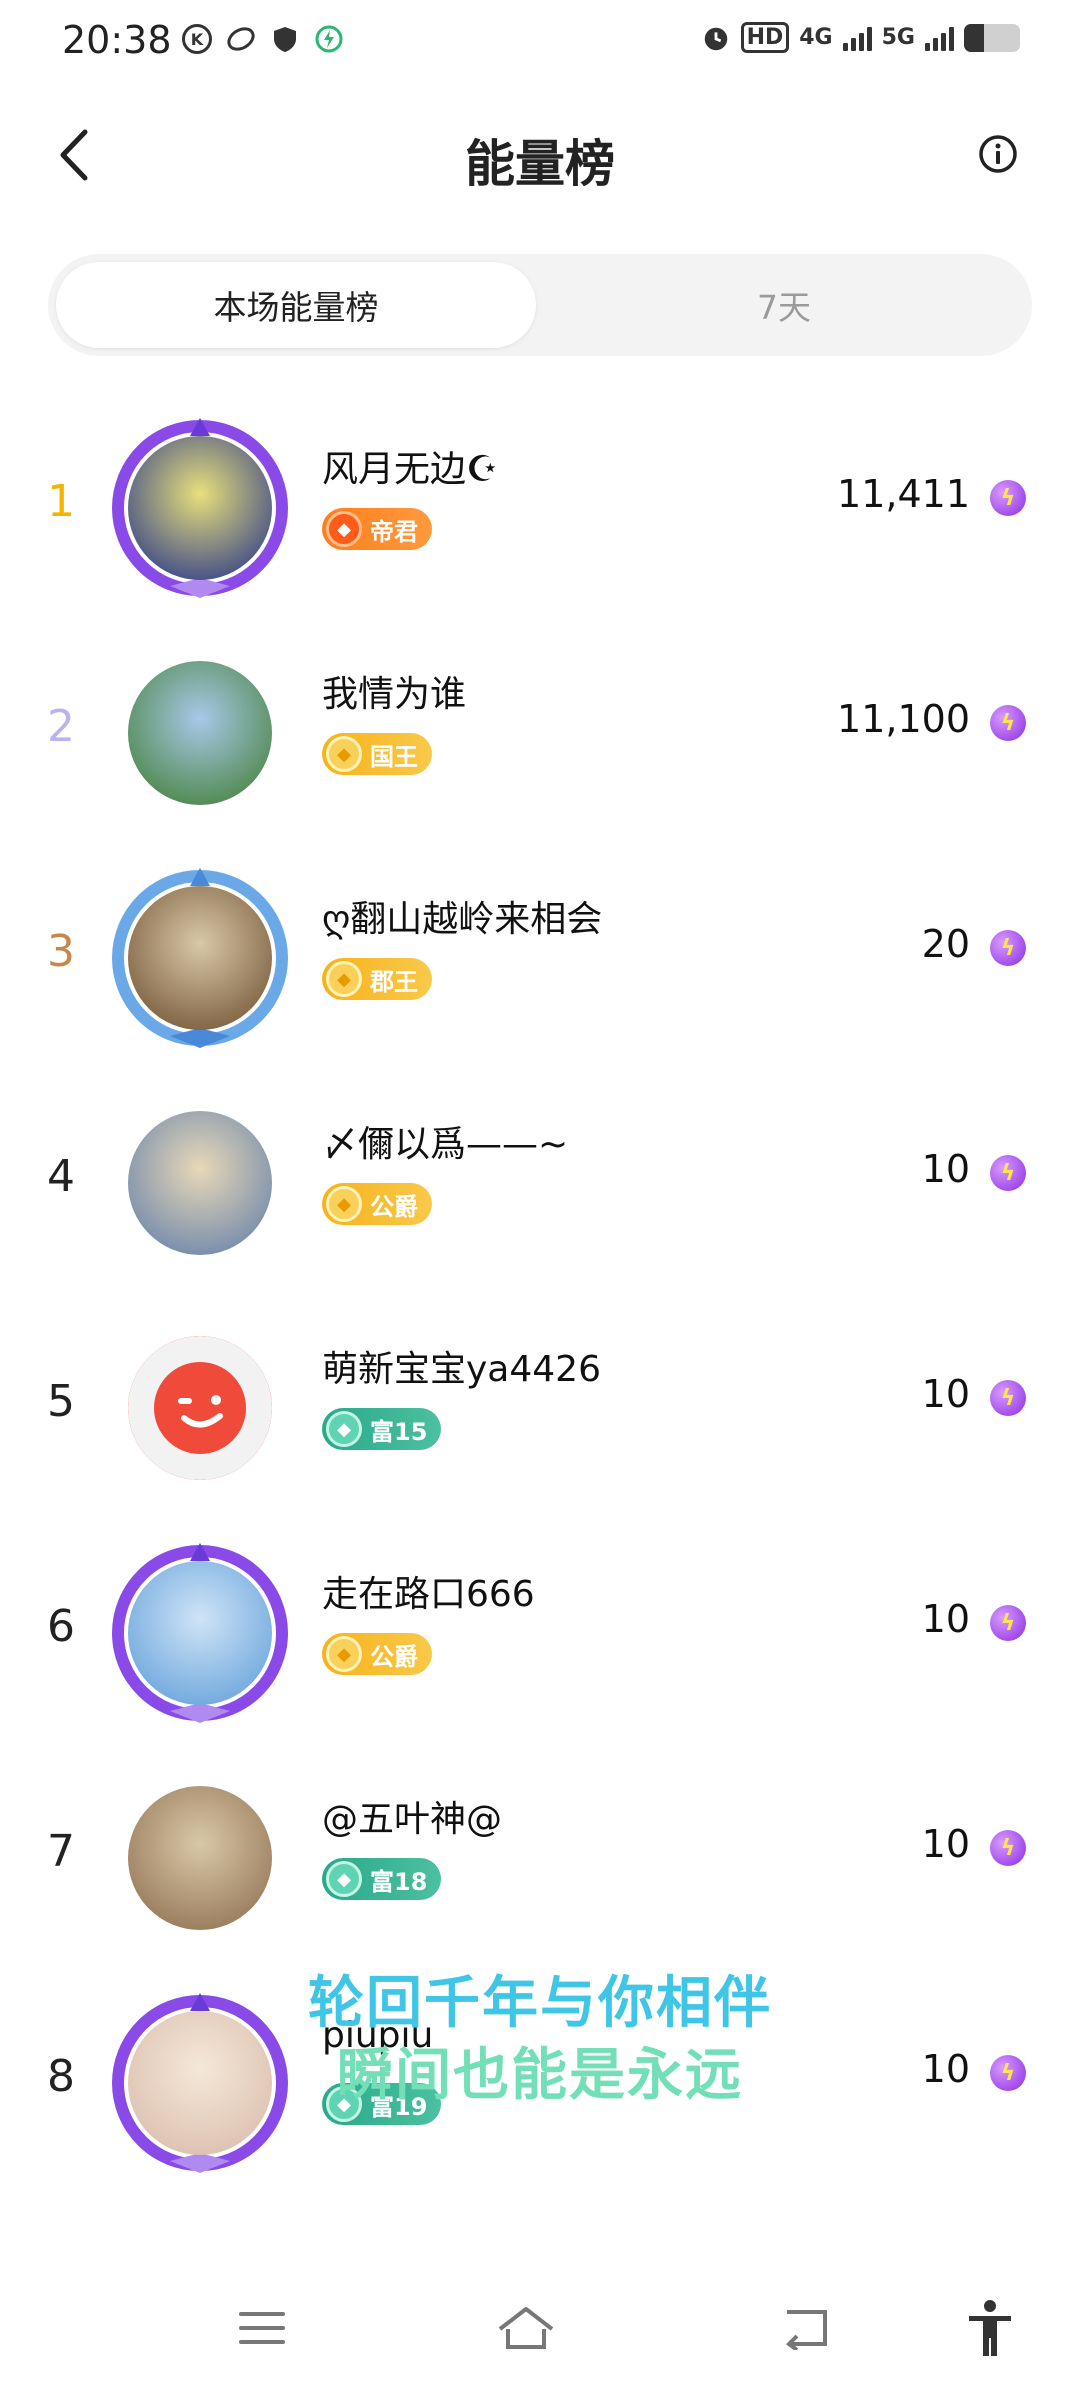 This screenshot has height=2408, width=1080. What do you see at coordinates (394, 981) in the screenshot?
I see `badge-label: 郡王` at bounding box center [394, 981].